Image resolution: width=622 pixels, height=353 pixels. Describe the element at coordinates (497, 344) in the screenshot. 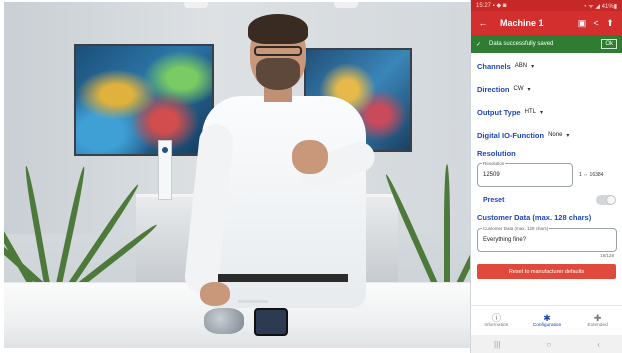

I see `recent-apps-icon: |||` at that location.